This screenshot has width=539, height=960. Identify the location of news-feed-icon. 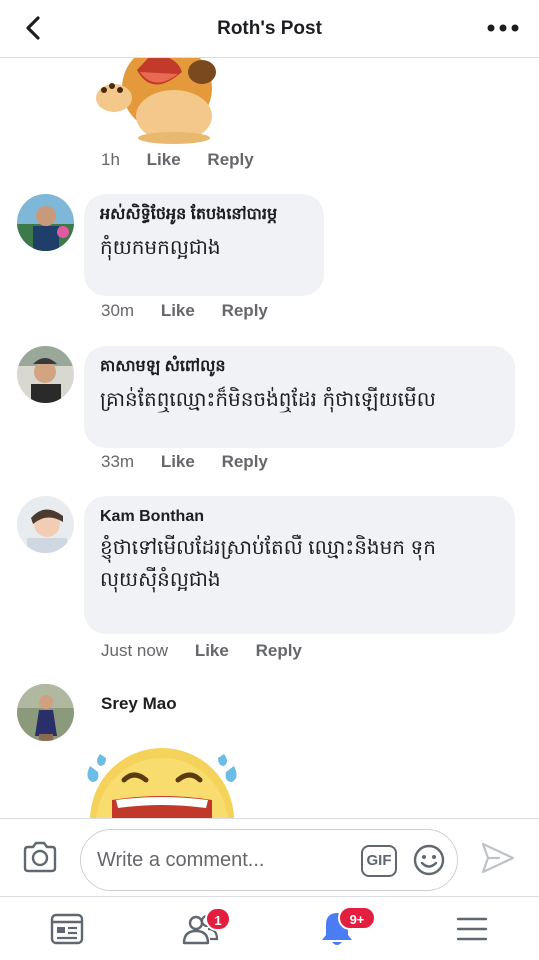
(67, 929).